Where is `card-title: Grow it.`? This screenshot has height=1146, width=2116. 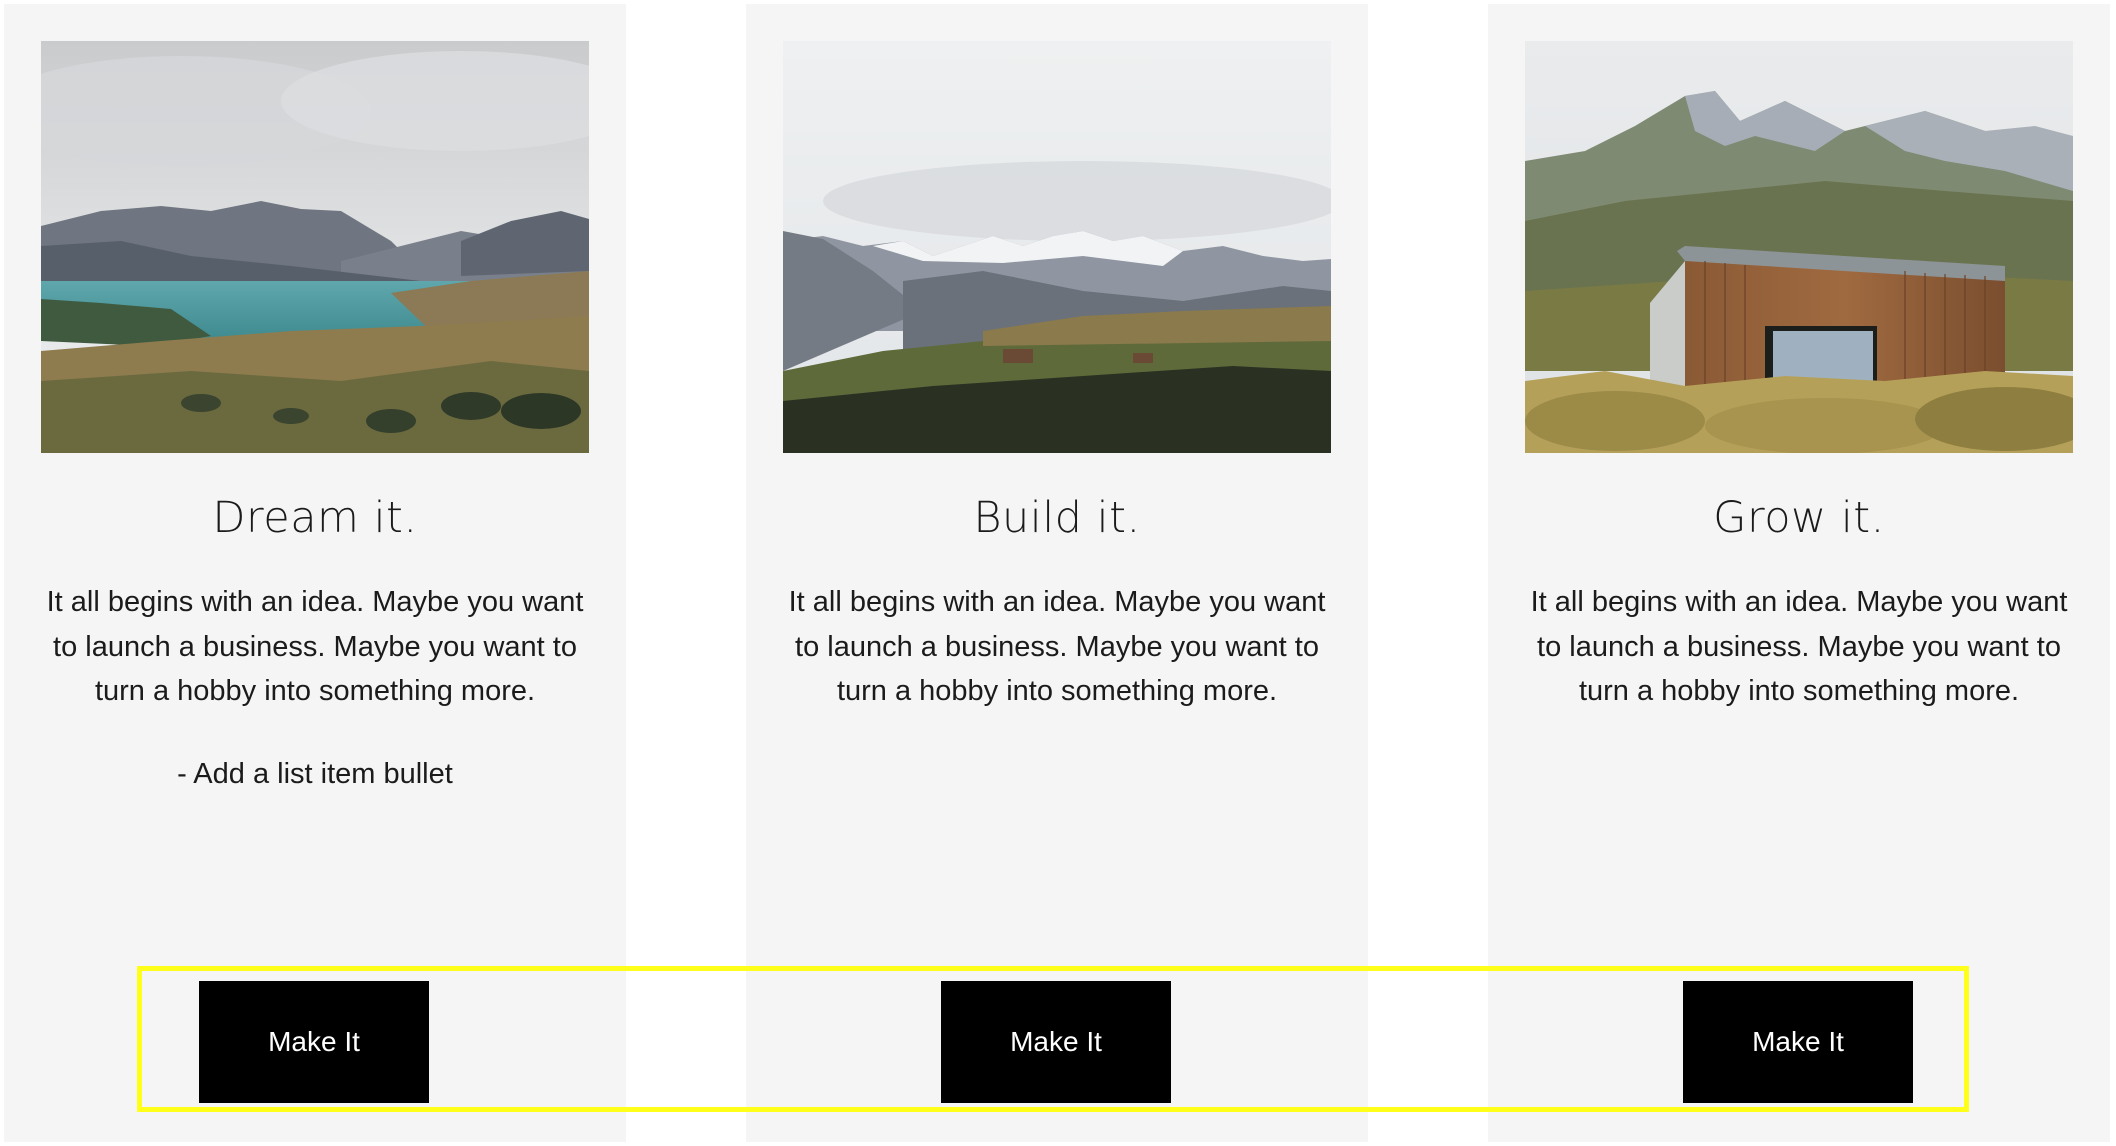
card-title: Grow it. is located at coordinates (1799, 518).